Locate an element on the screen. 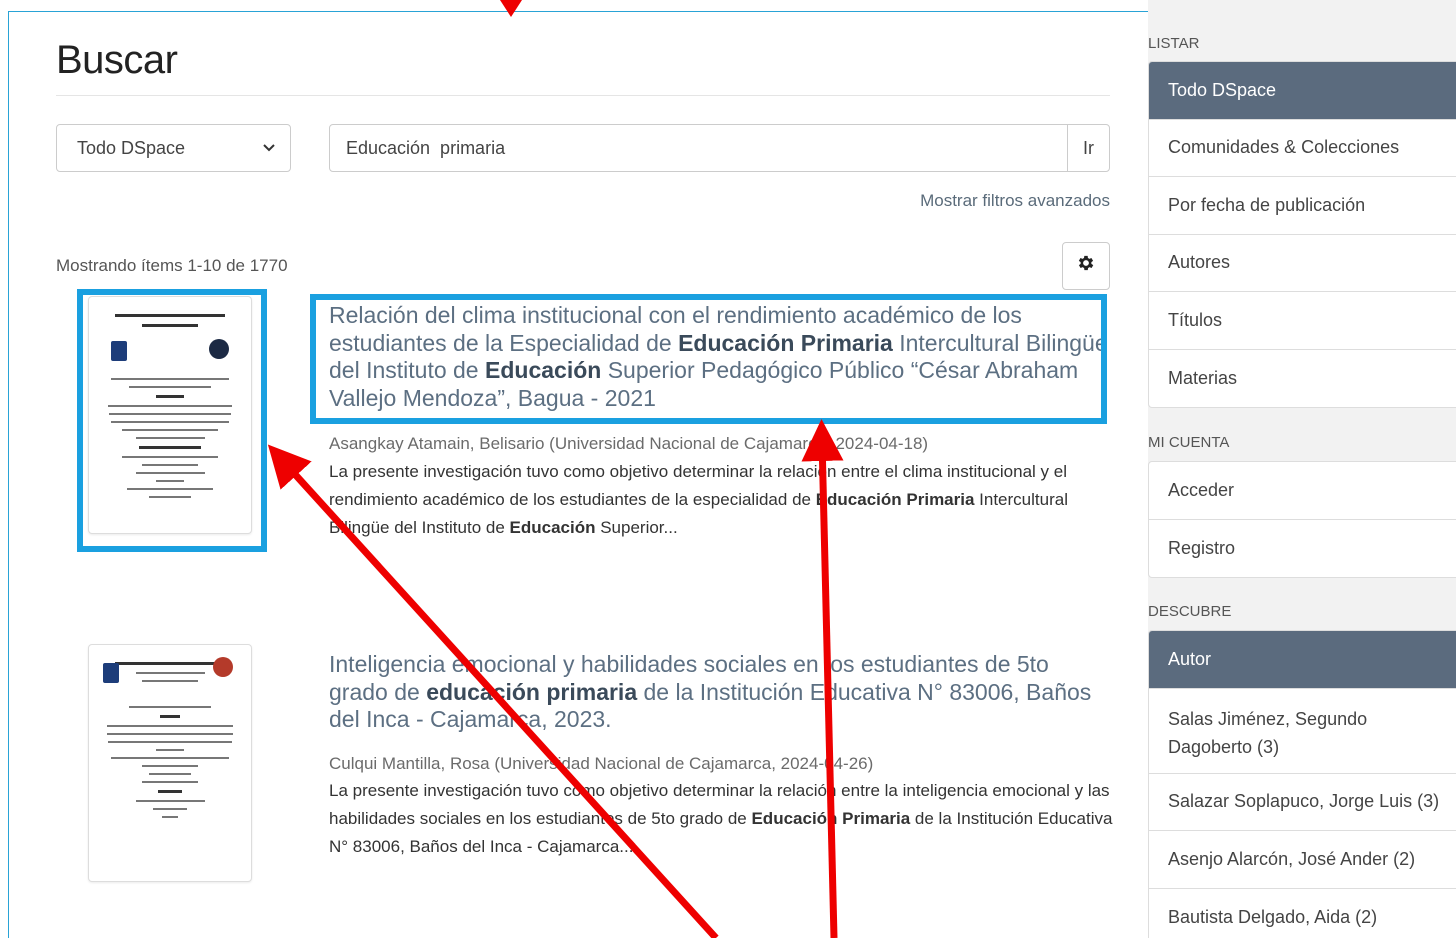  advanced-filters-link: Mostrar filtros avanzados is located at coordinates (1015, 201).